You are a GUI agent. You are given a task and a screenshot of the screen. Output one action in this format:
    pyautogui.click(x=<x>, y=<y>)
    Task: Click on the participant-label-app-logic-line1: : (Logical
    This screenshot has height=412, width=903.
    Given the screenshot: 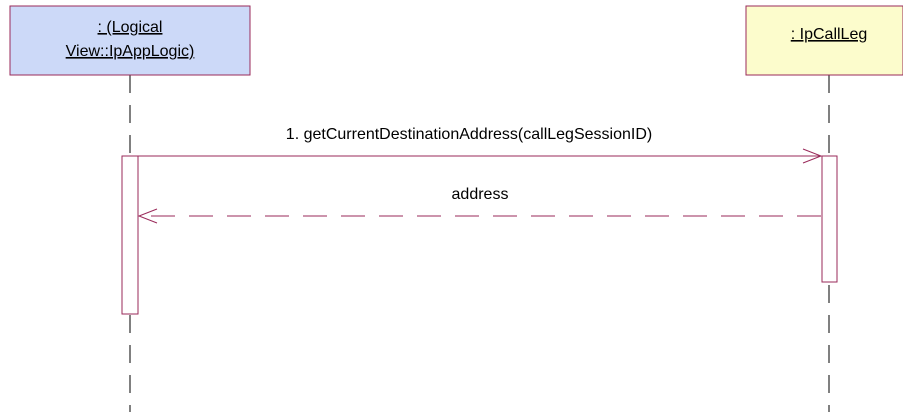 What is the action you would take?
    pyautogui.click(x=130, y=27)
    